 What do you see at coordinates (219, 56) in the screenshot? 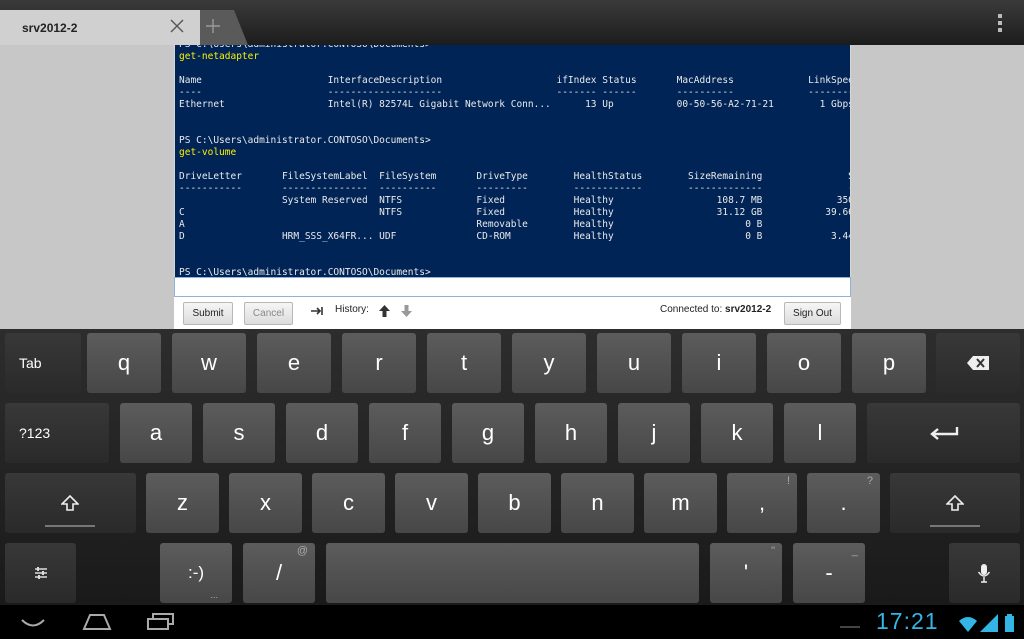
I see `console-command-line: get-netadapter` at bounding box center [219, 56].